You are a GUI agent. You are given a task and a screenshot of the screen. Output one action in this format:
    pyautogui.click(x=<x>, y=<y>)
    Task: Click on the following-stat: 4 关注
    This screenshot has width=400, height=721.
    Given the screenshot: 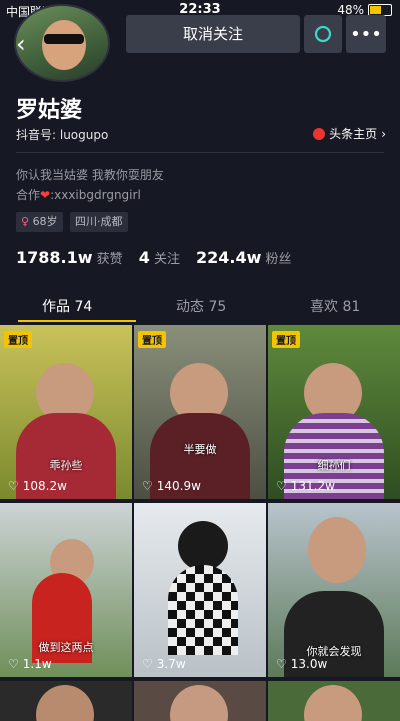 What is the action you would take?
    pyautogui.click(x=159, y=257)
    